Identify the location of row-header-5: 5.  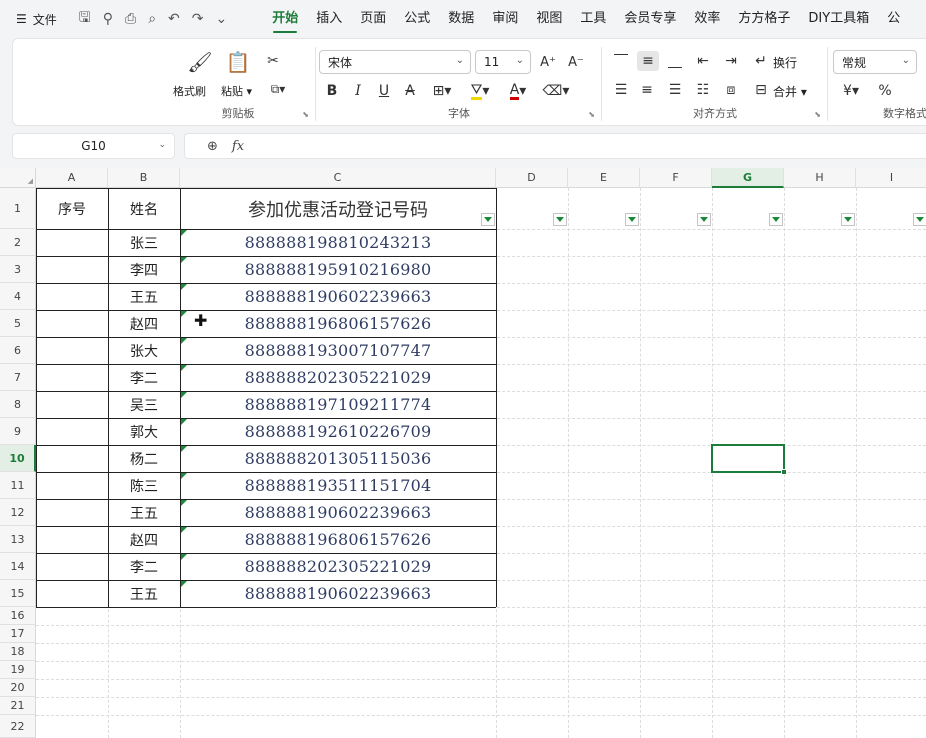
(18, 323).